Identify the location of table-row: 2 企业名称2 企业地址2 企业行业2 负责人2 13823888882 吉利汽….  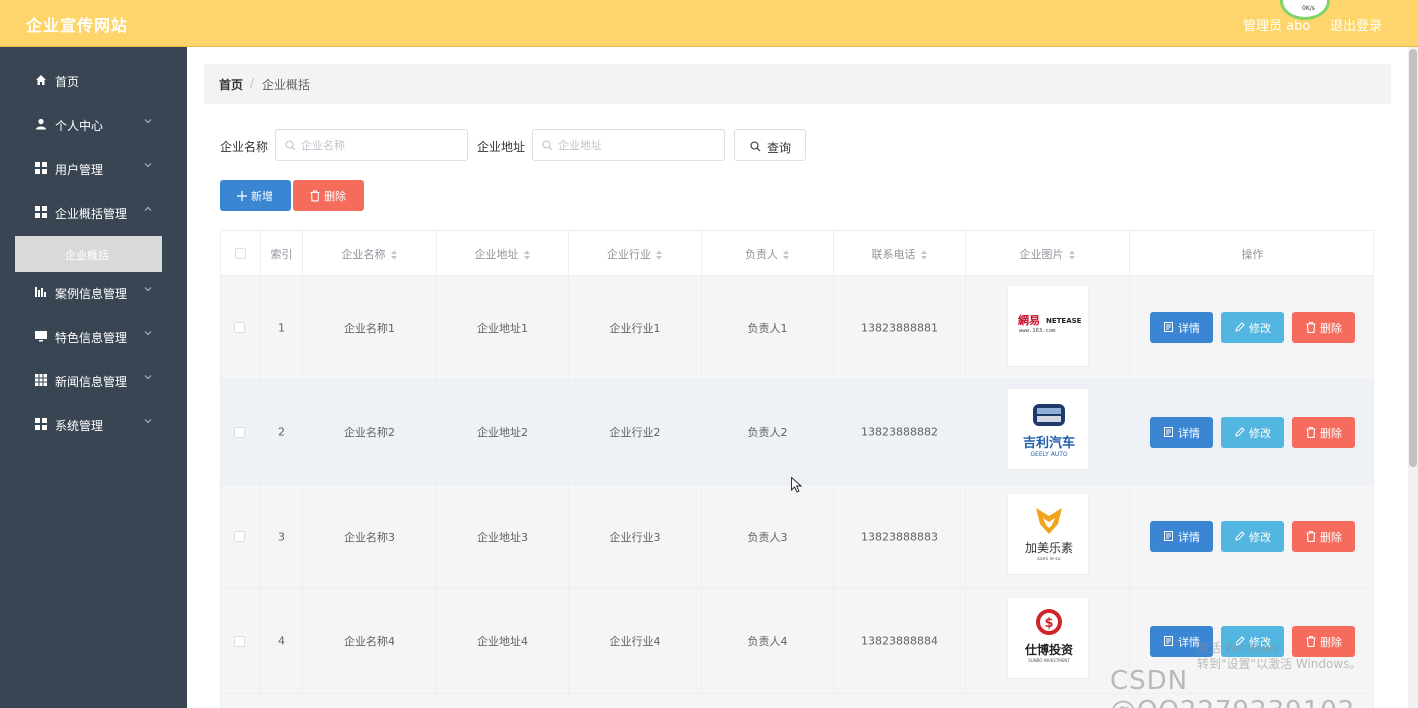
(797, 432).